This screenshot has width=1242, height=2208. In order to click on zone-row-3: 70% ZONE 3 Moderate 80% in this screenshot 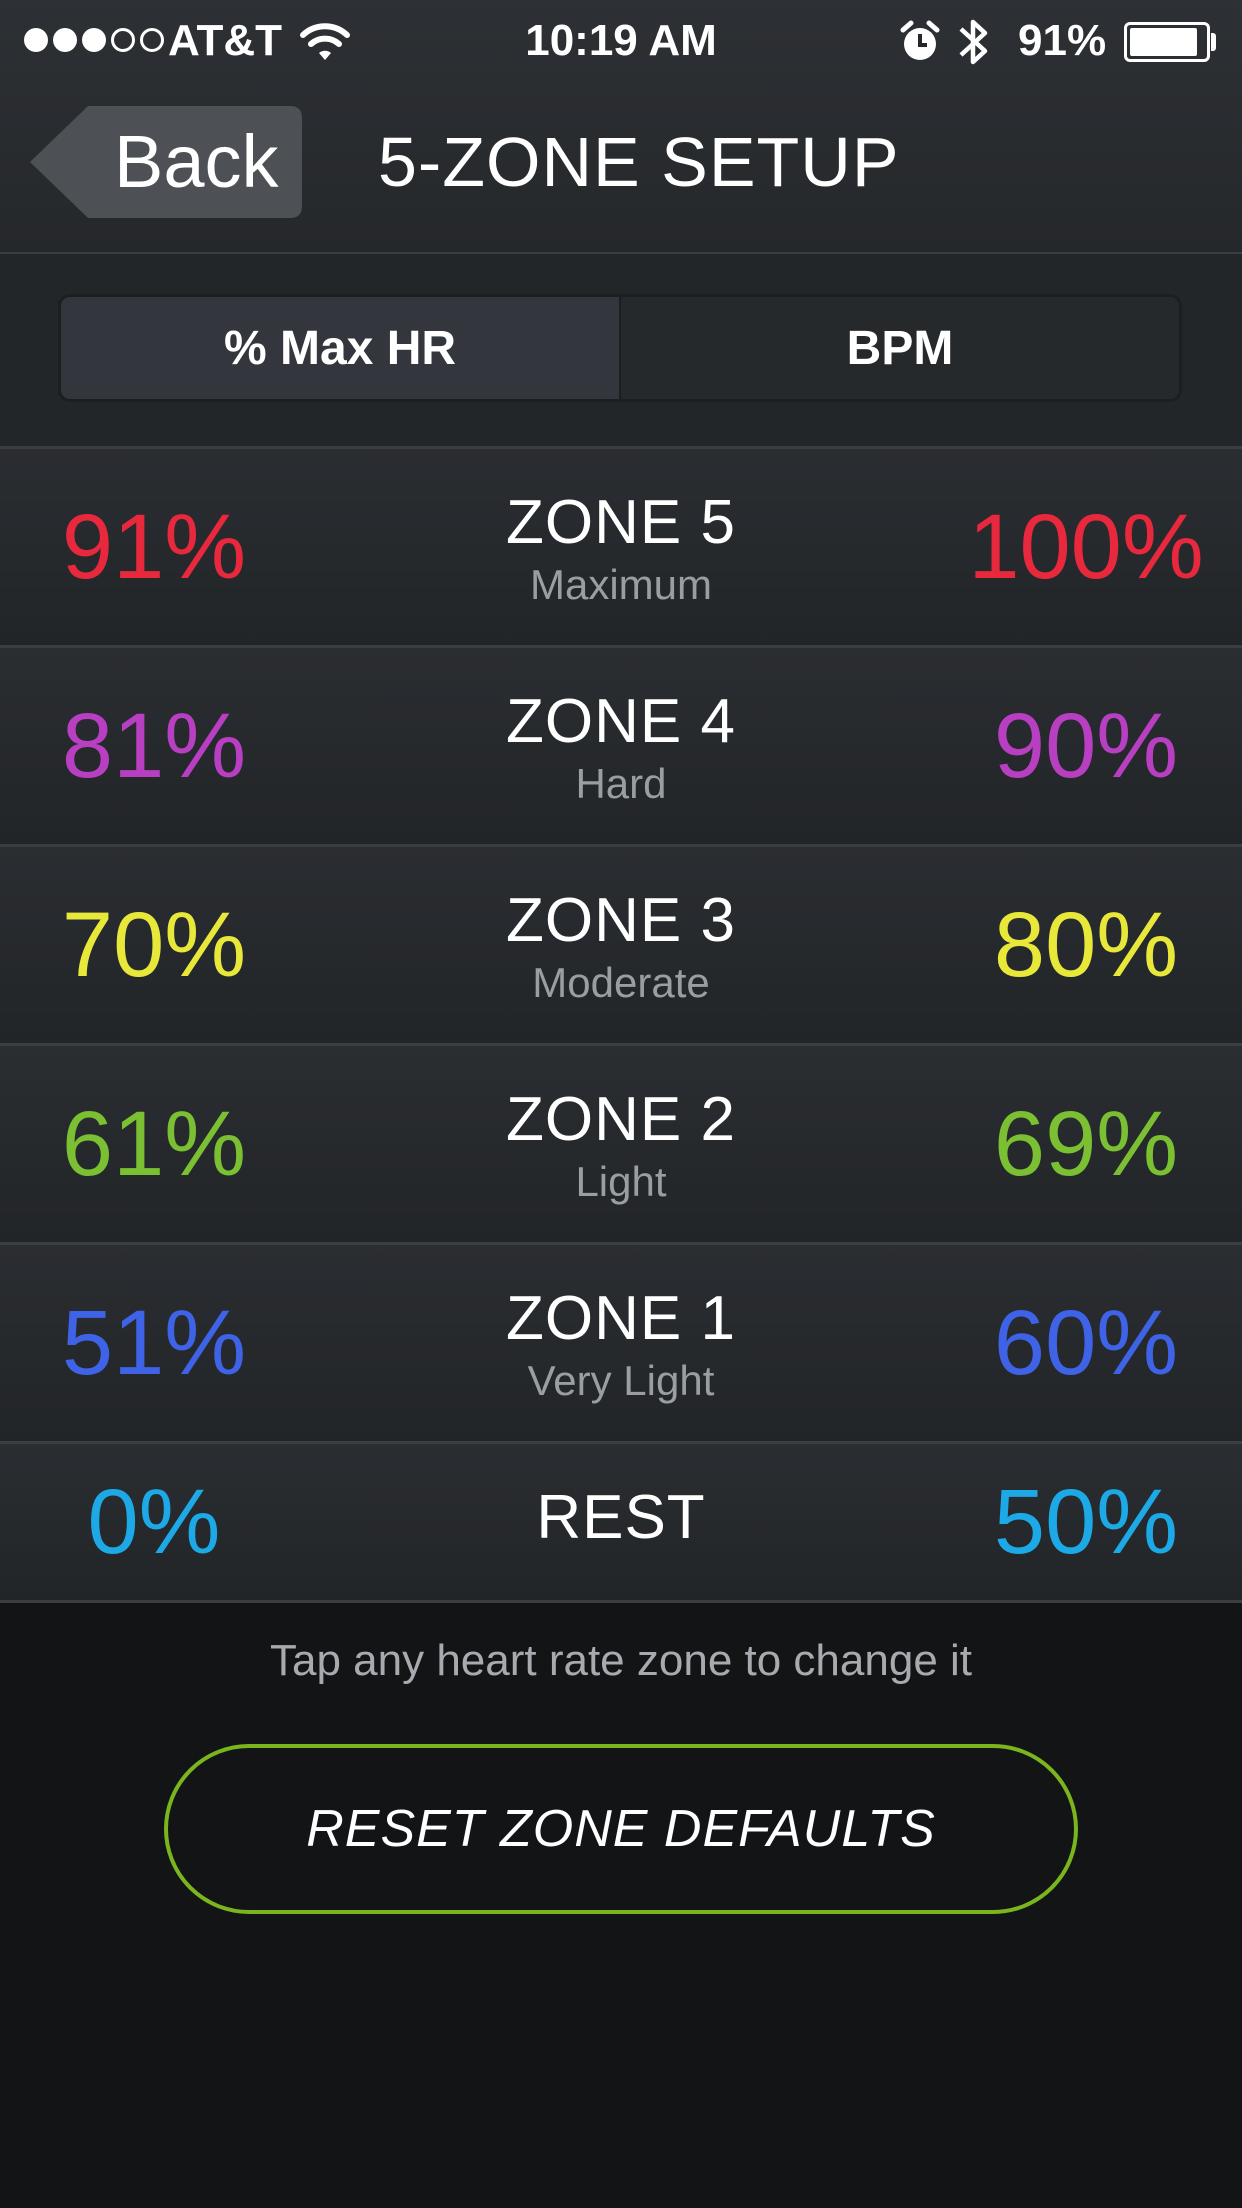, I will do `click(621, 943)`.